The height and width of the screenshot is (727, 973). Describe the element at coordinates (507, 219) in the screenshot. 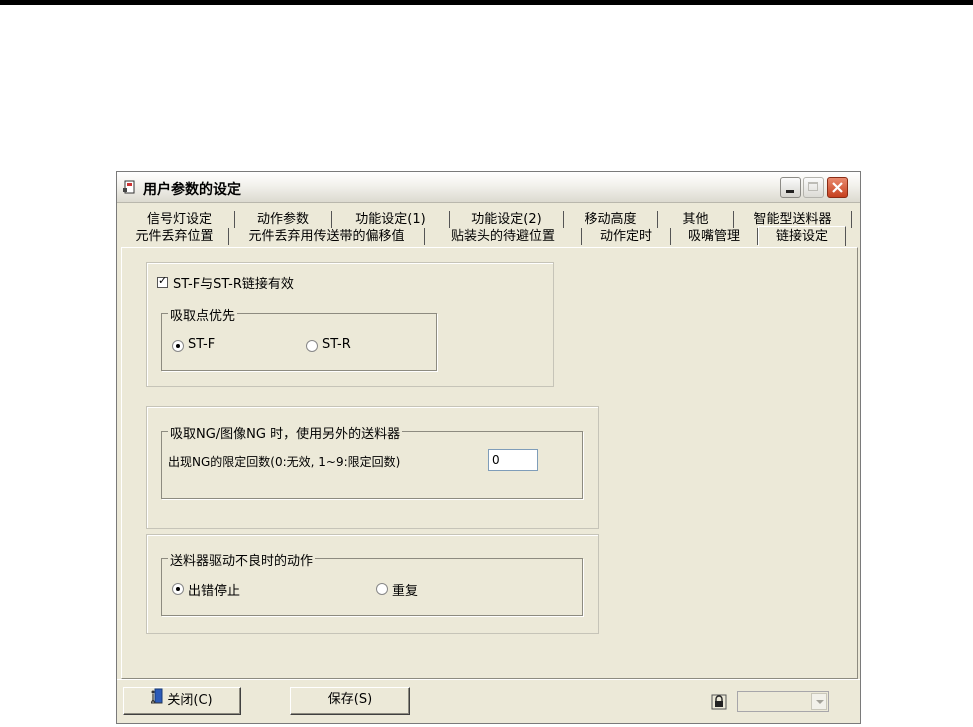

I see `tab-function-2: 功能设定(2)` at that location.